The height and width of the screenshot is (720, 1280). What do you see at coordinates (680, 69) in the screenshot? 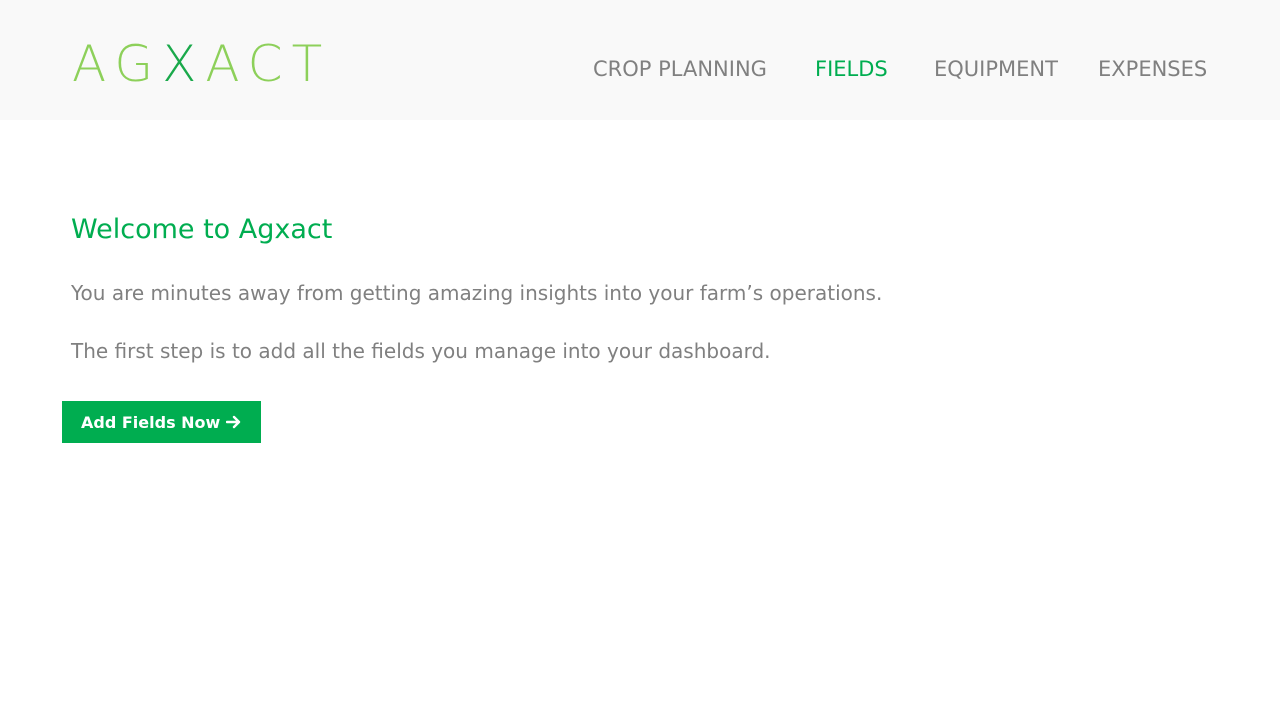
I see `nav-item-crop-planning: CROP PLANNING` at bounding box center [680, 69].